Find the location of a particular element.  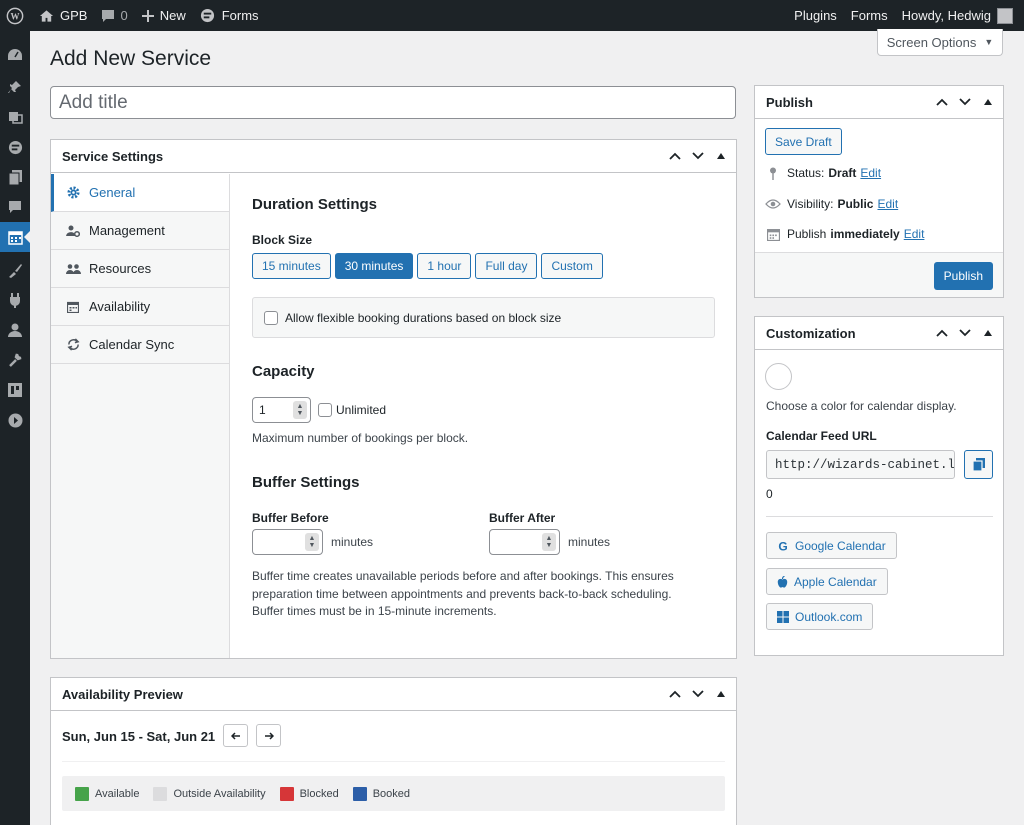

legend-swatch-blocked is located at coordinates (286, 793).